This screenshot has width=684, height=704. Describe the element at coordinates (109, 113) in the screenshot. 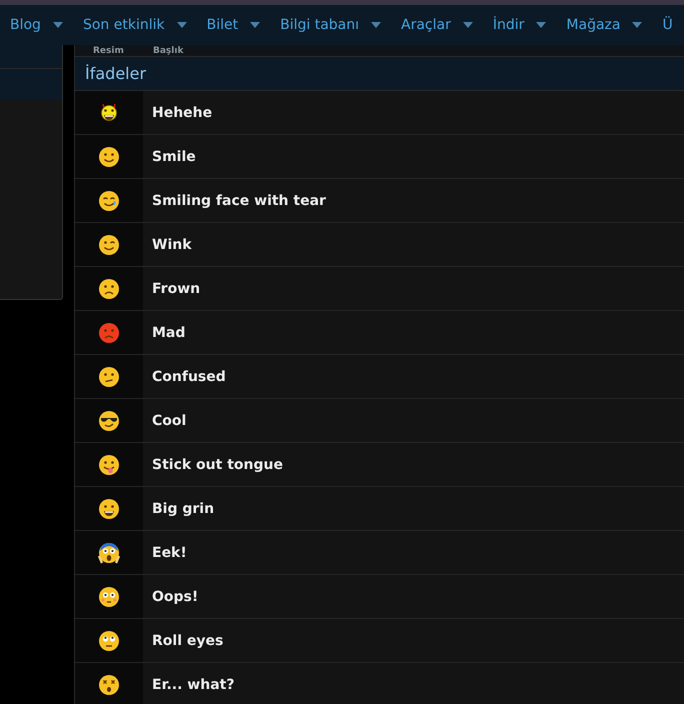

I see `horned-face-icon` at that location.